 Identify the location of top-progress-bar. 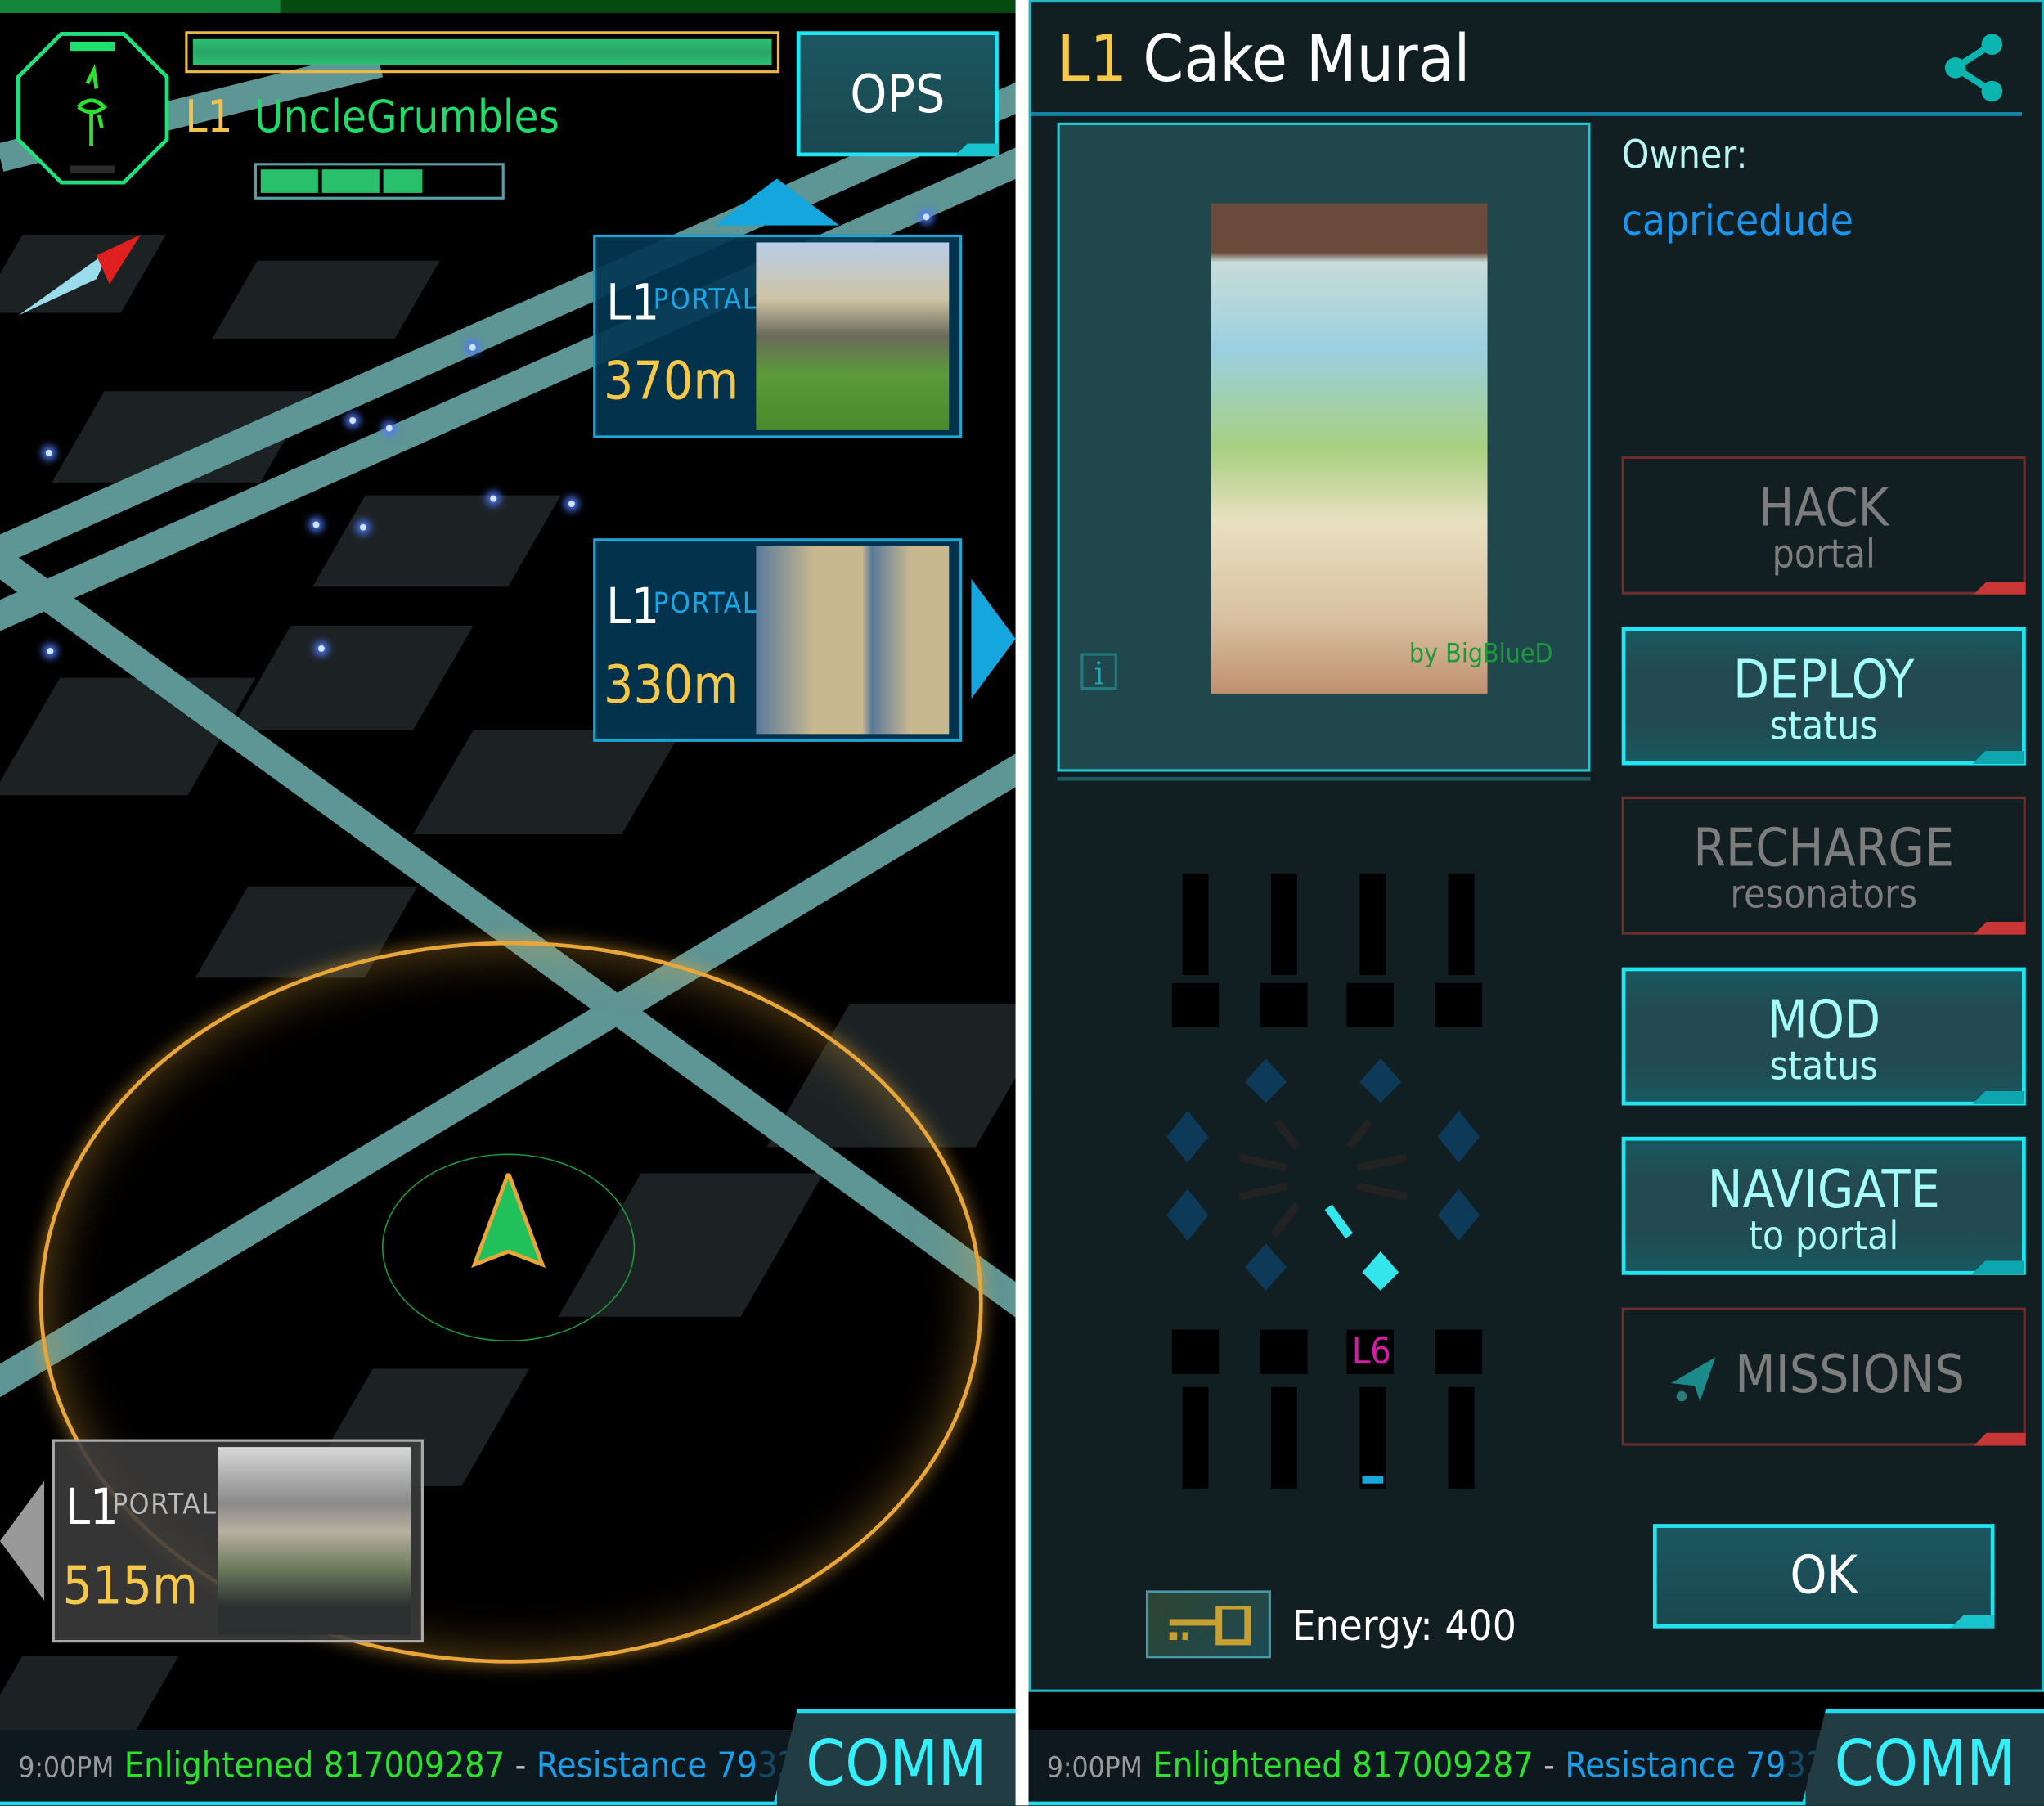
(508, 6).